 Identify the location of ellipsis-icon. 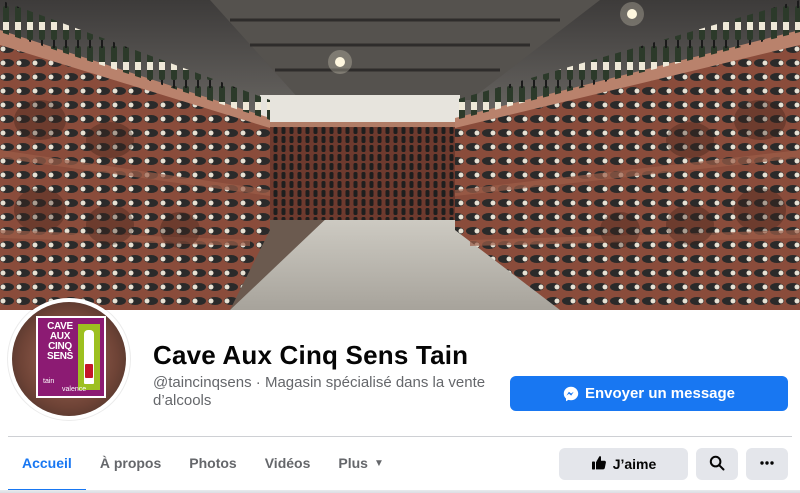
(767, 464).